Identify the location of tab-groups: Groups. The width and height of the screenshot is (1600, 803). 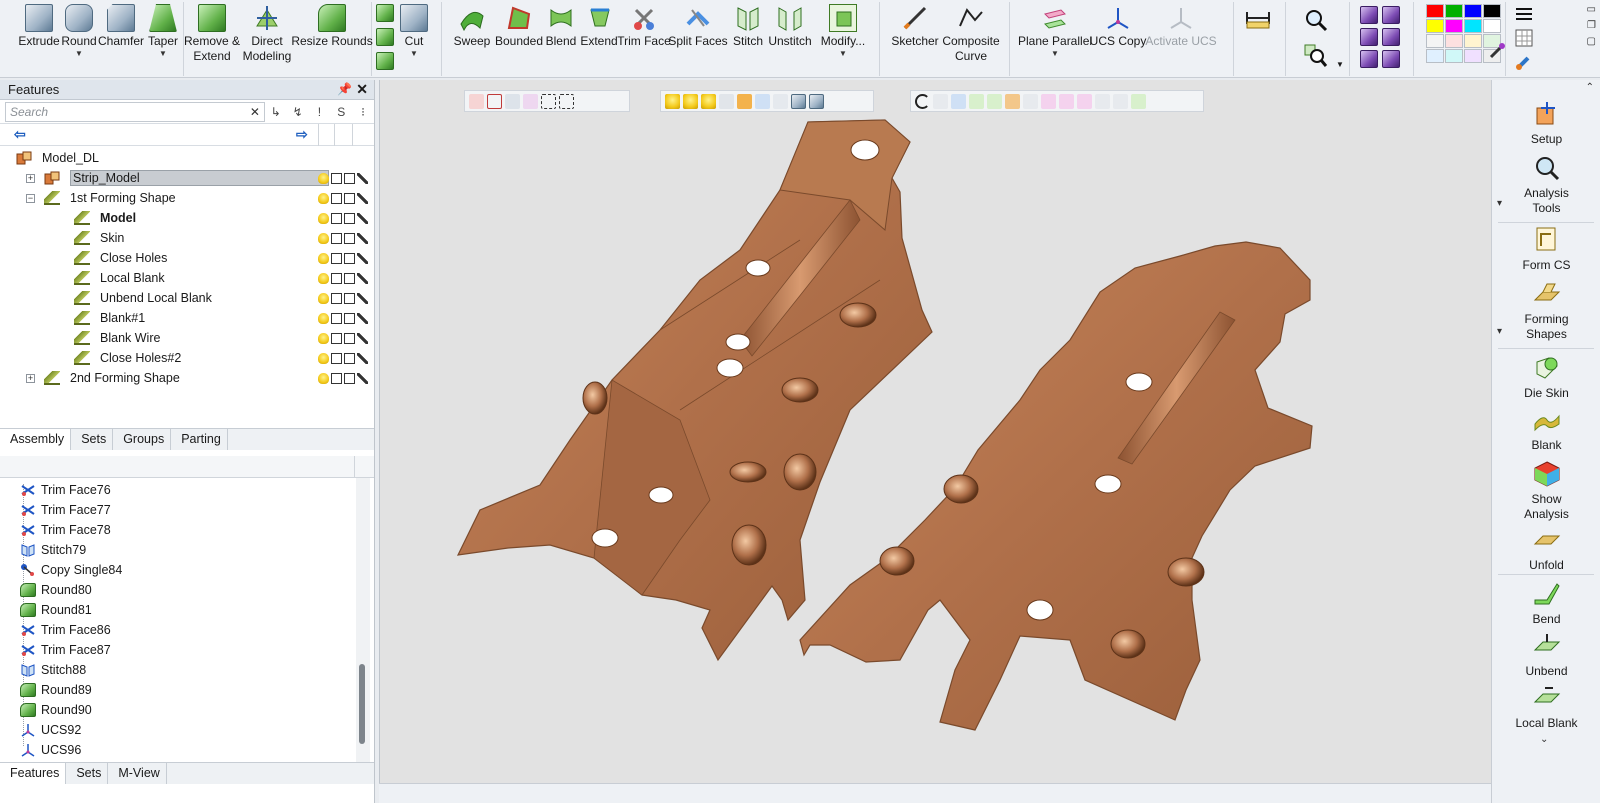
(142, 439).